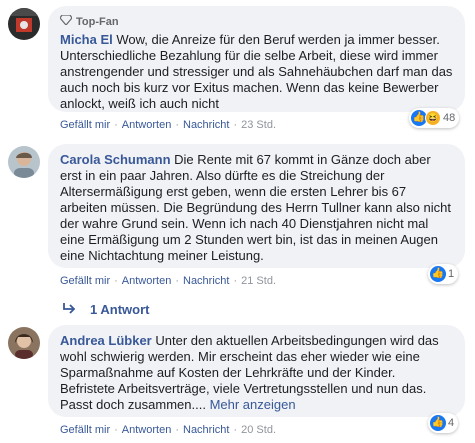  I want to click on reaction-count: 4, so click(451, 423).